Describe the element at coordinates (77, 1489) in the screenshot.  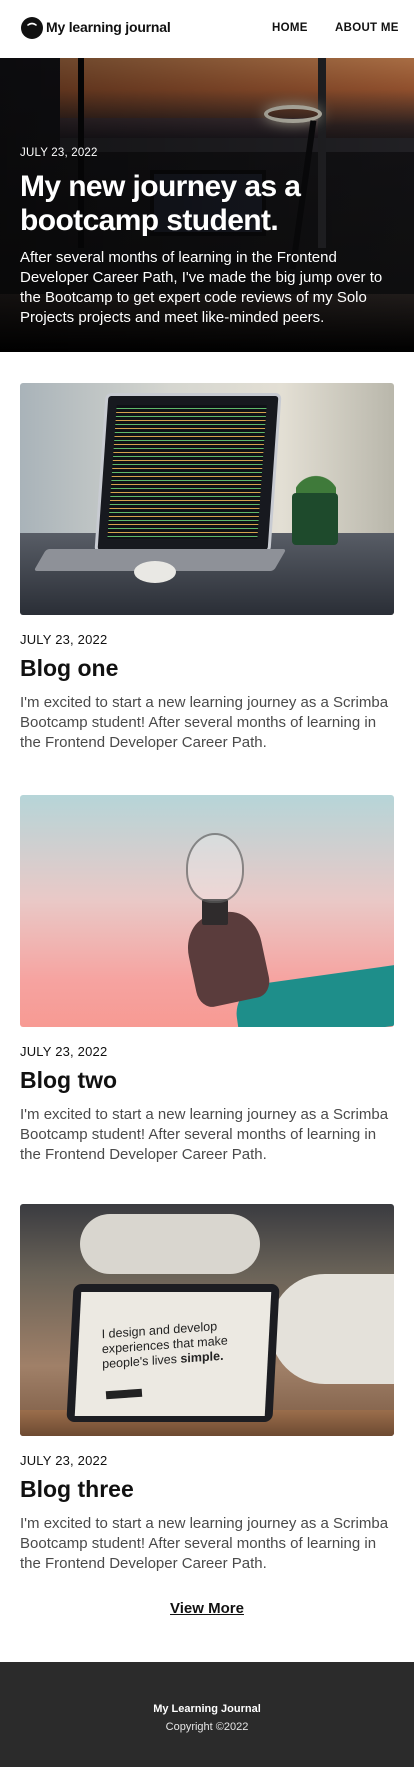
I see `blog-post-title: Blog three` at that location.